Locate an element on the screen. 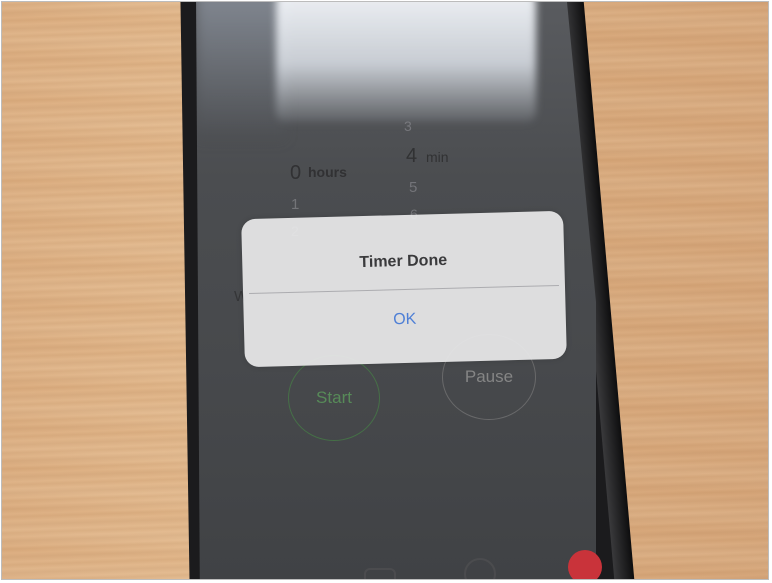  alarm-tab-icon is located at coordinates (380, 573).